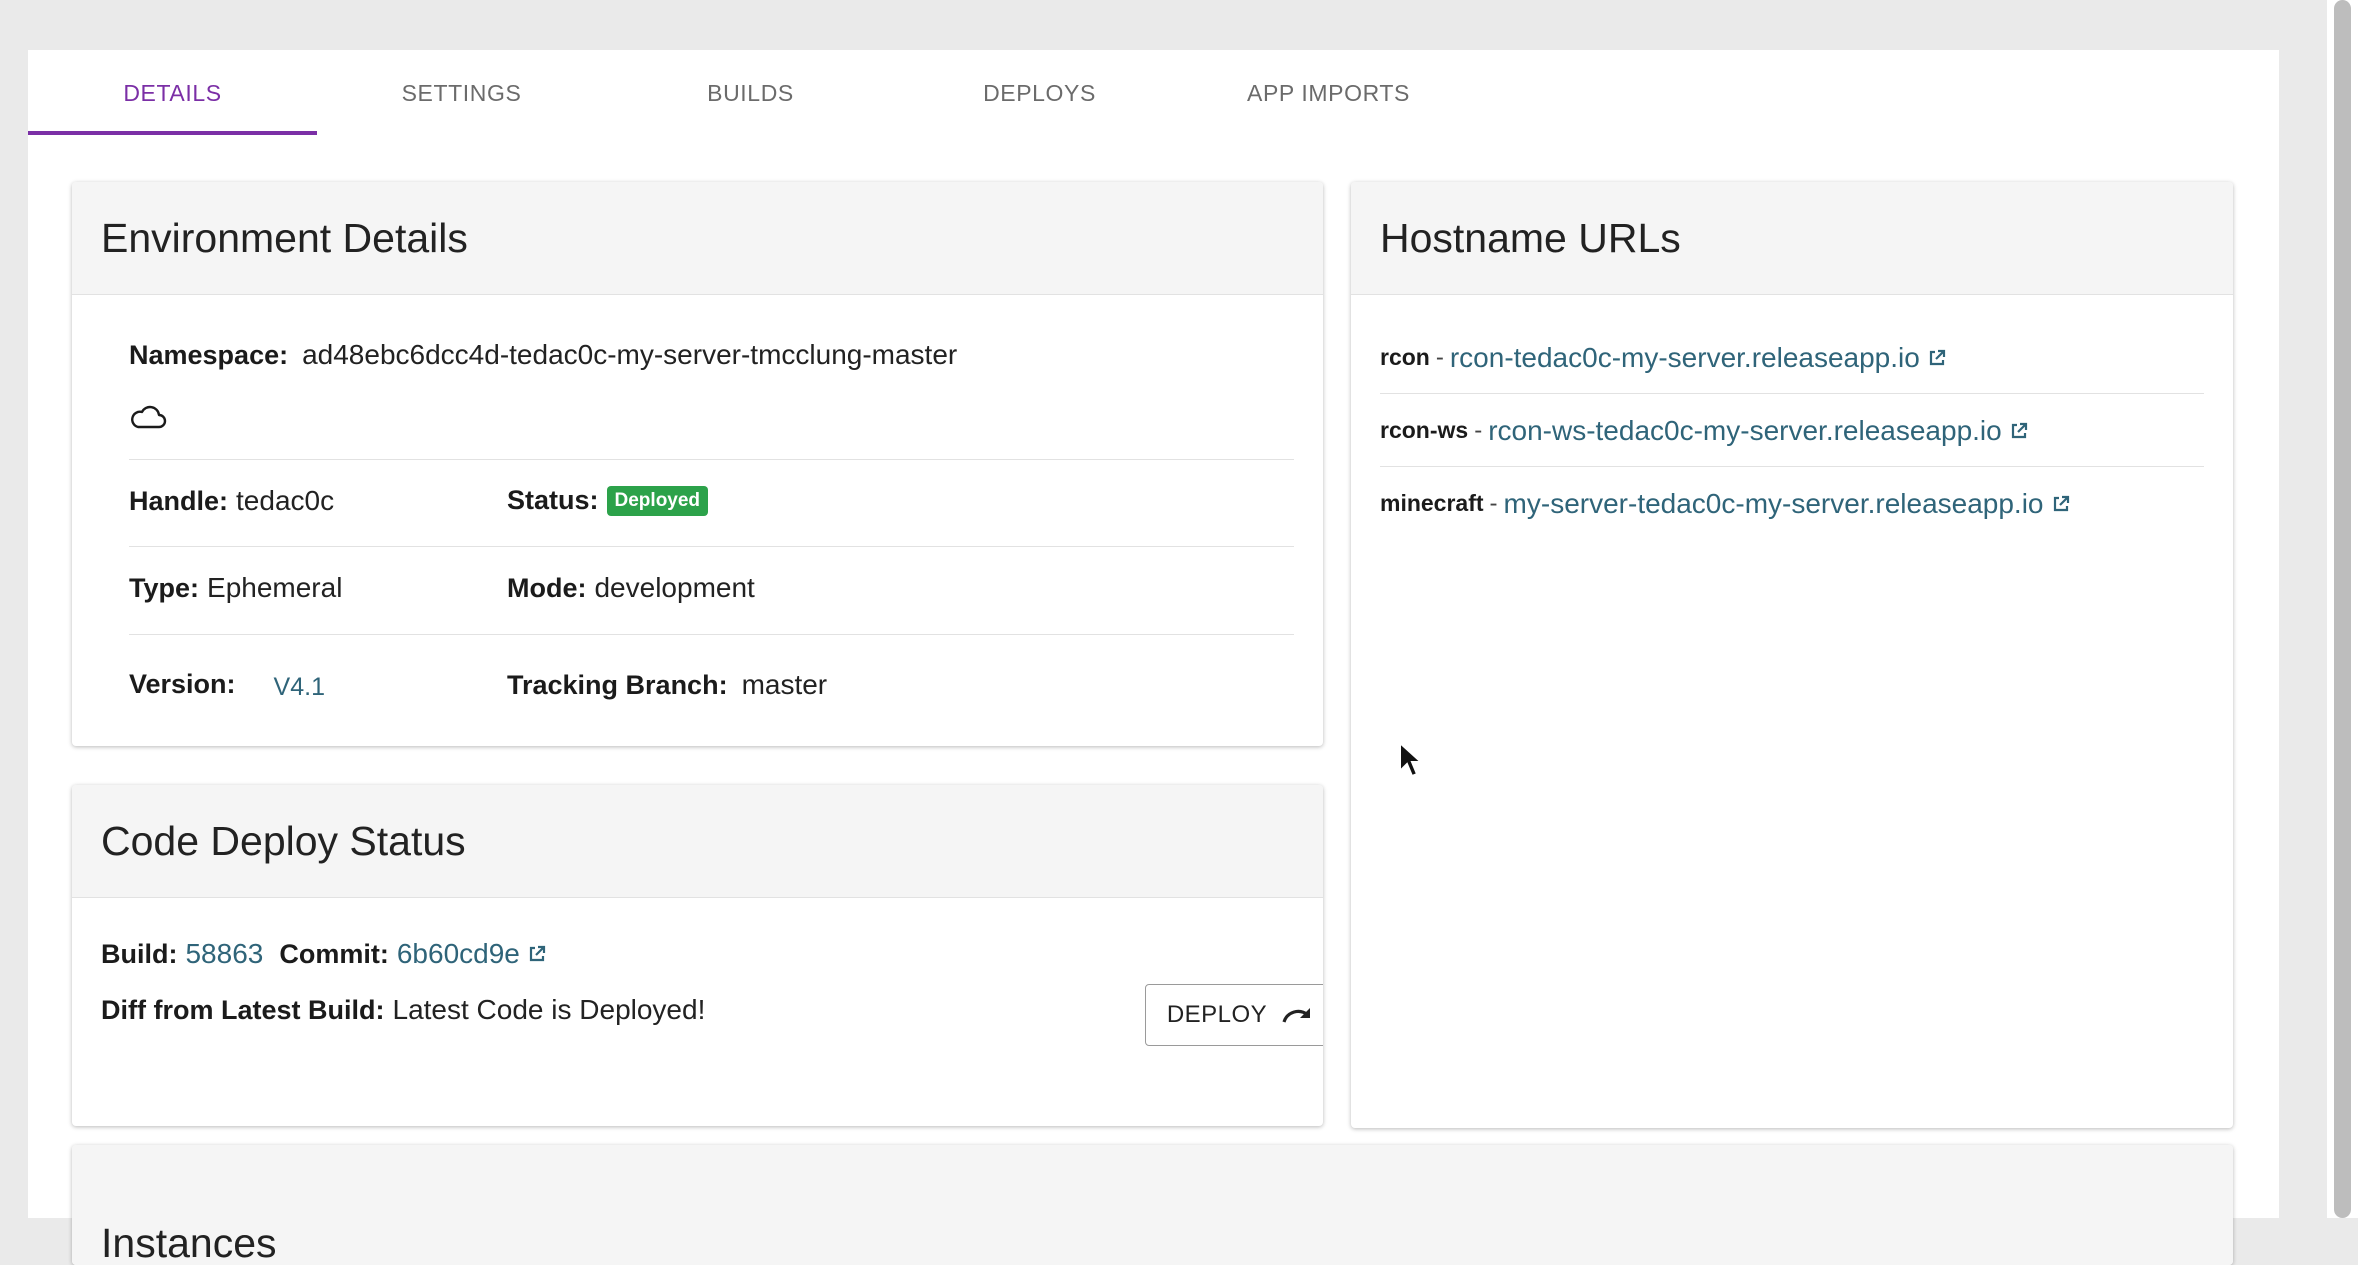  Describe the element at coordinates (299, 687) in the screenshot. I see `version-link: V4.1` at that location.